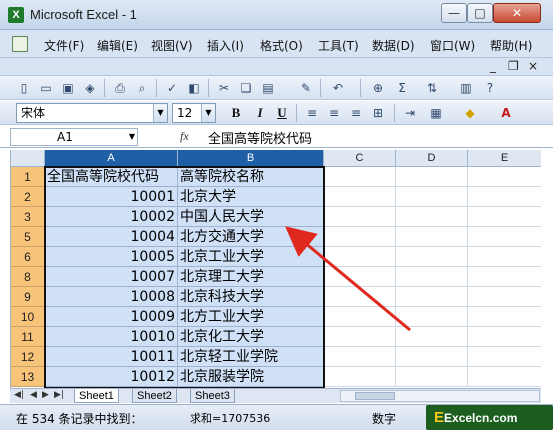  I want to click on mdi-minimize-button: _, so click(493, 66).